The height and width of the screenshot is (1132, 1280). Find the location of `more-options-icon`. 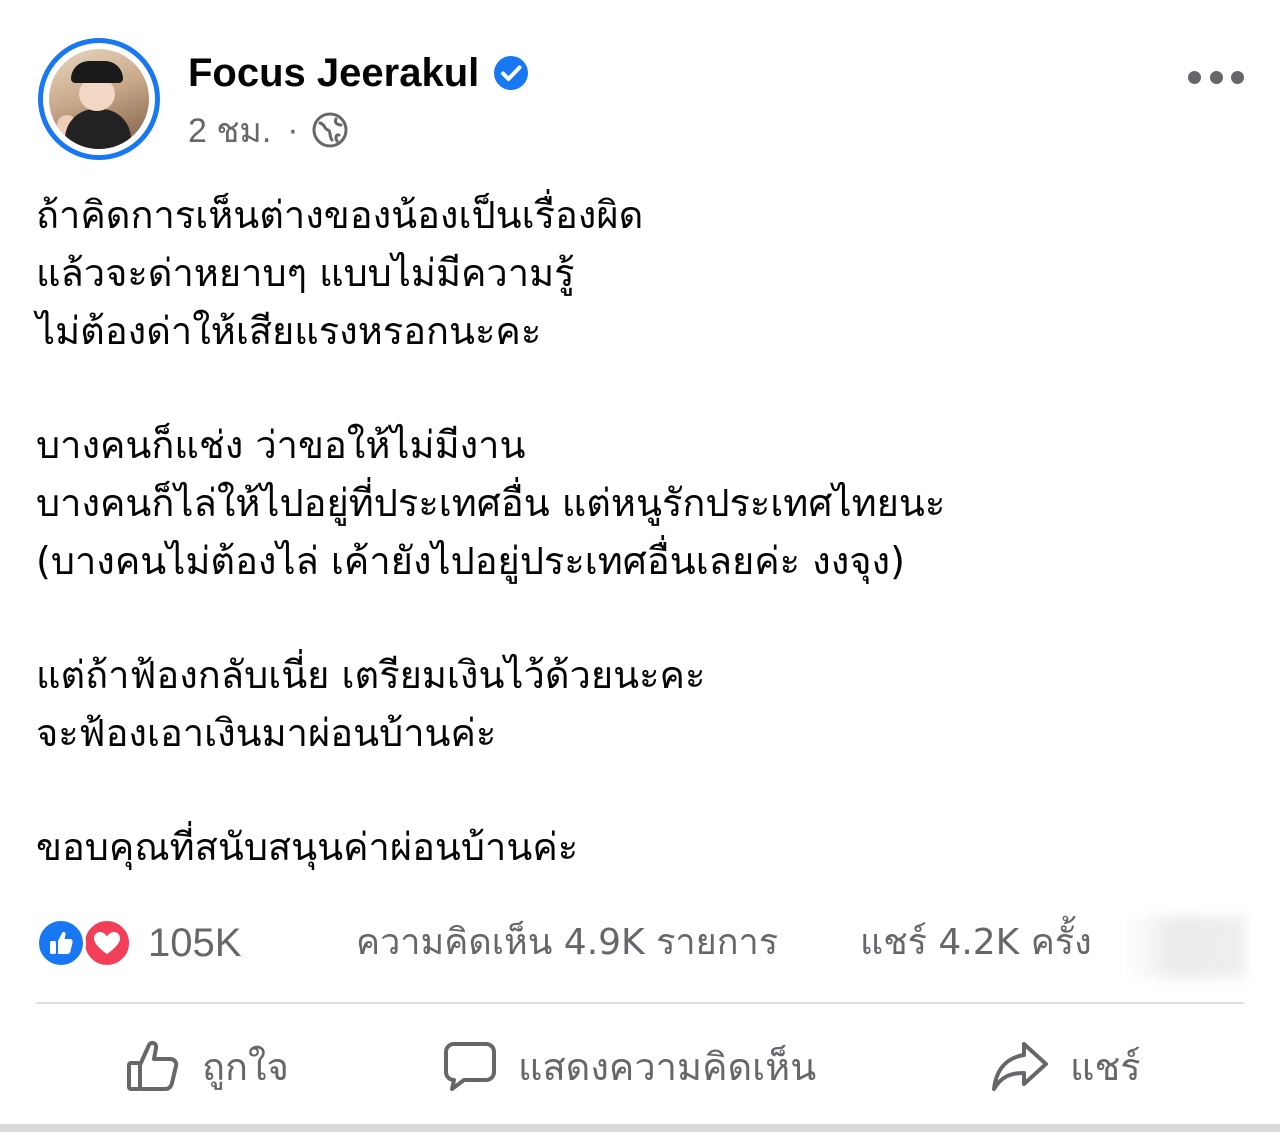

more-options-icon is located at coordinates (1216, 77).